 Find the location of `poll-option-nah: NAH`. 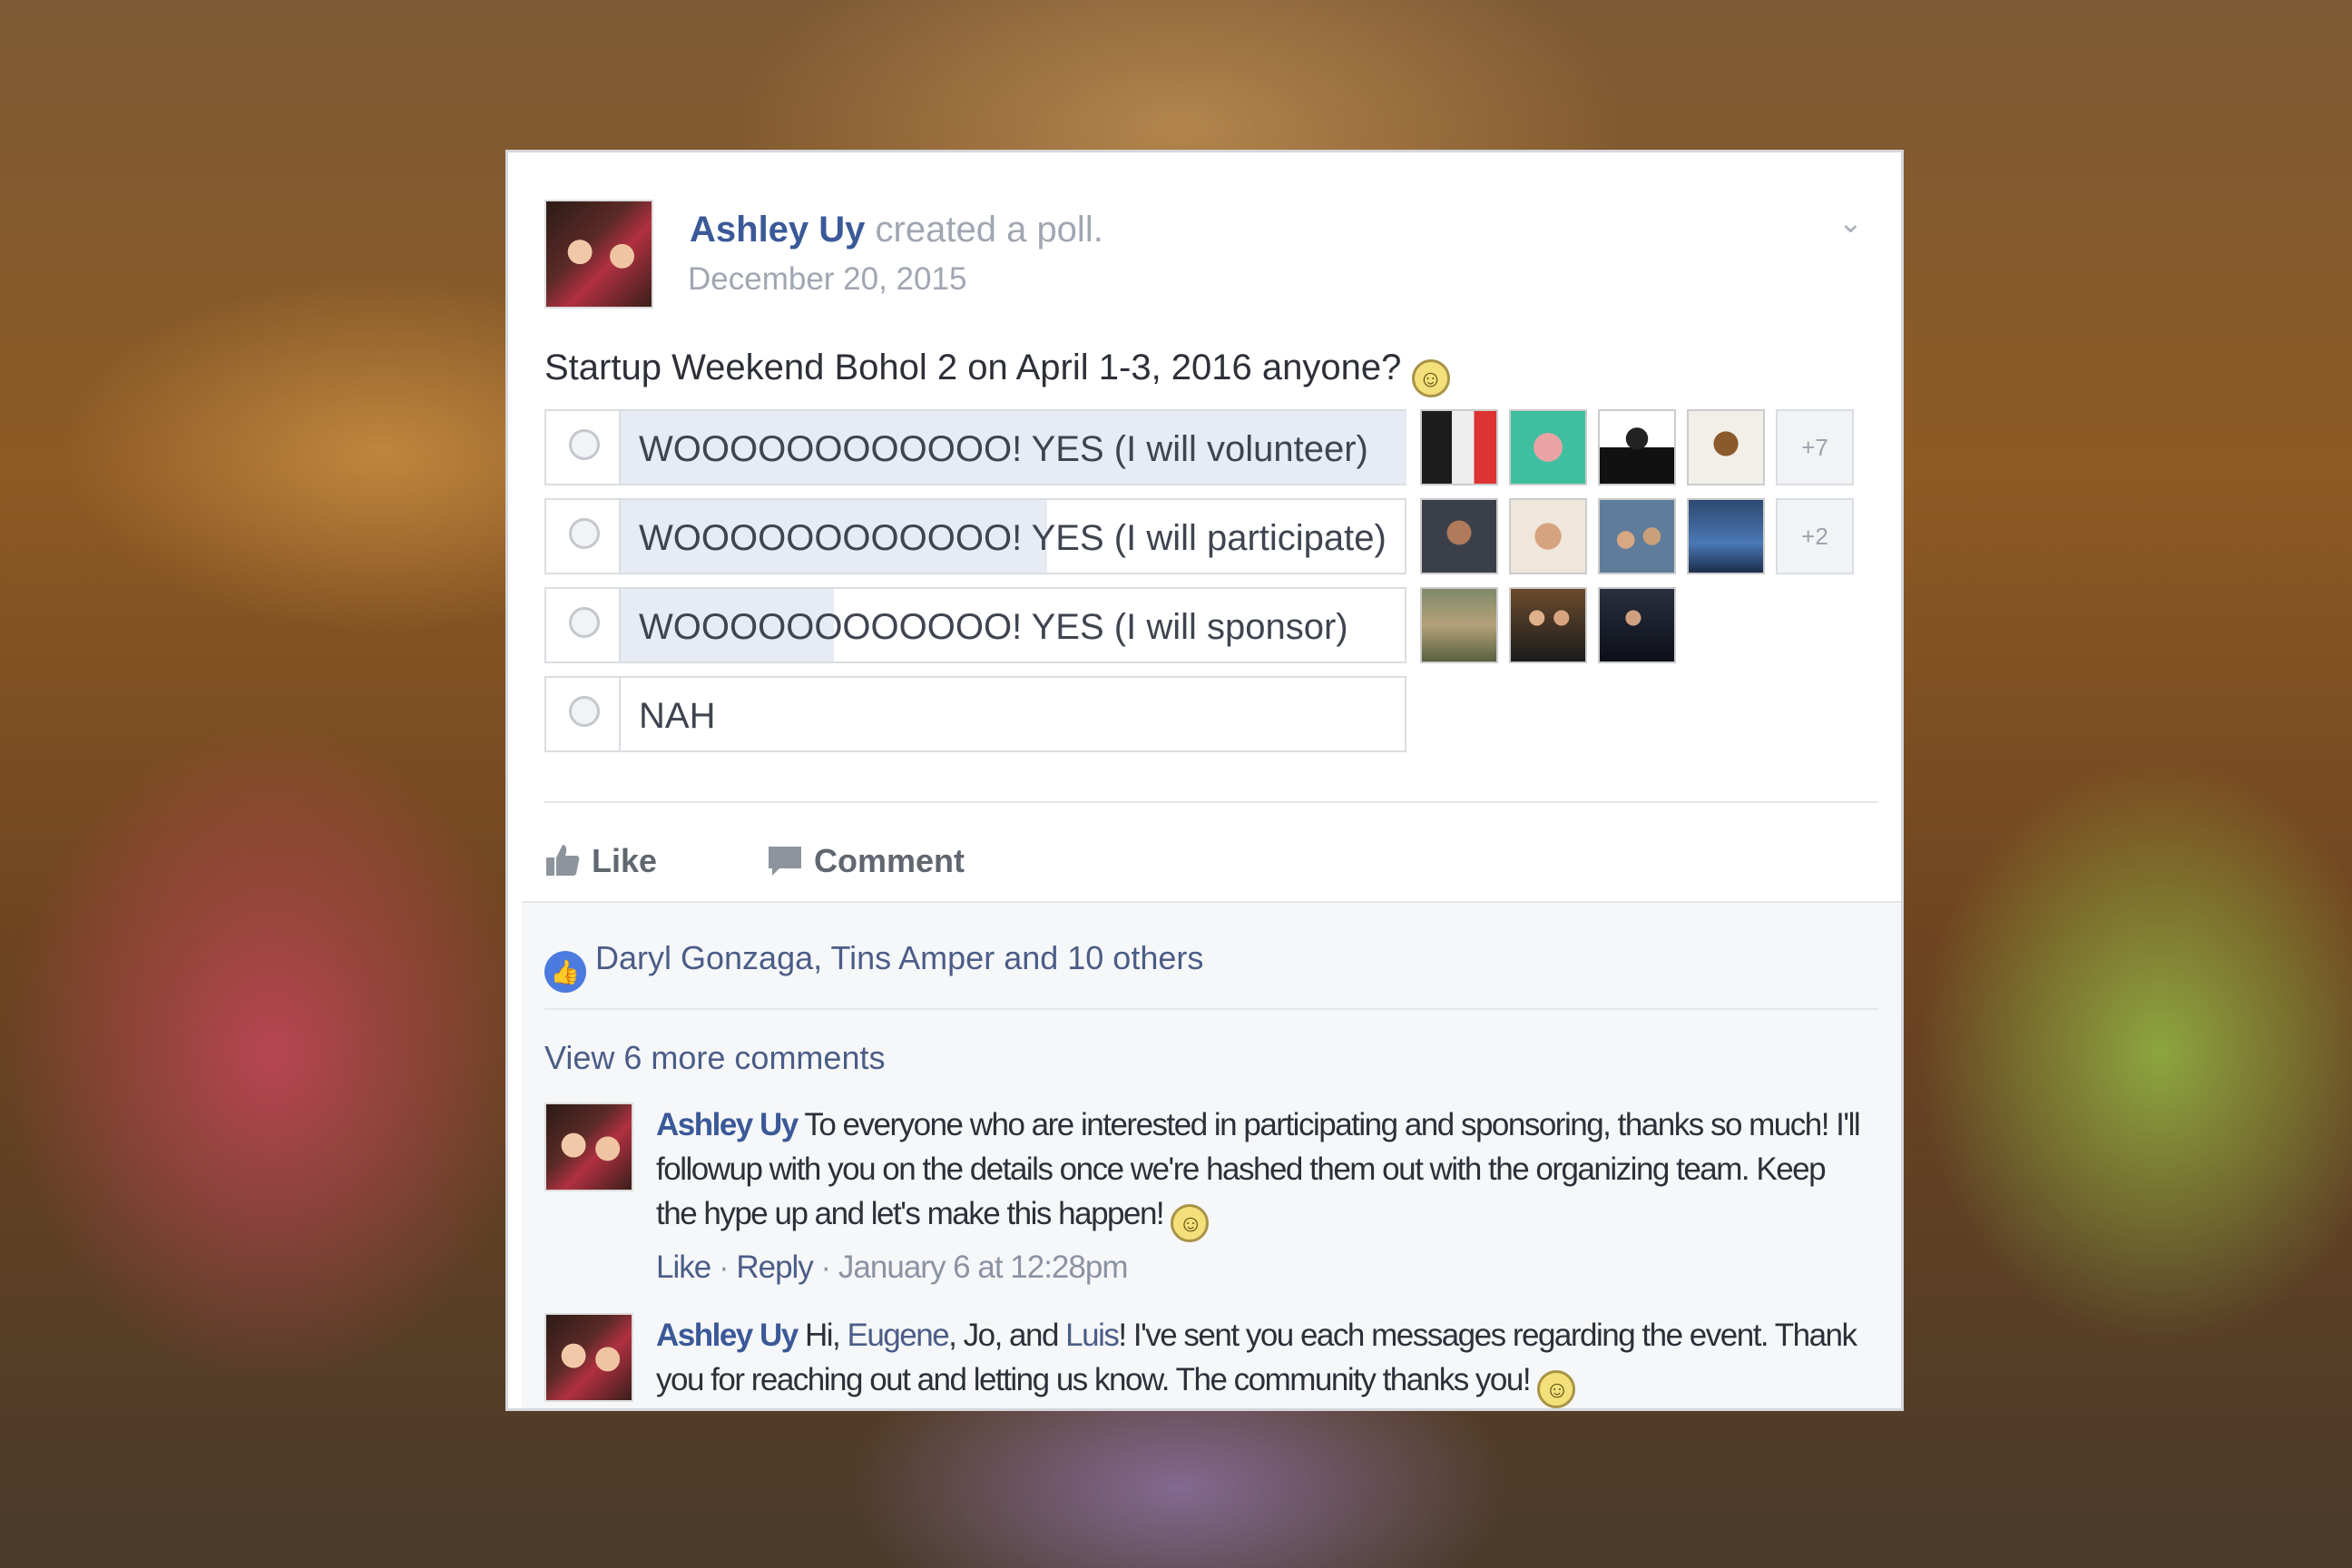

poll-option-nah: NAH is located at coordinates (975, 714).